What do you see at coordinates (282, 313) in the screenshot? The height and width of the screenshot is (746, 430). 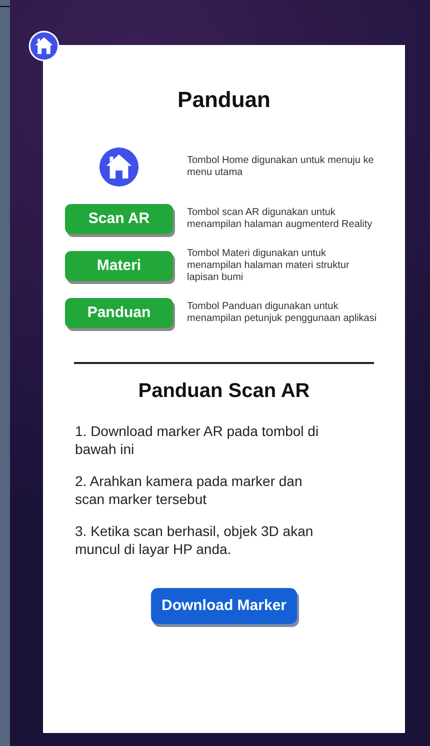 I see `description-text: Tombol Panduan digunakan untuk menampilan petunjuk penggunaan aplikasi` at bounding box center [282, 313].